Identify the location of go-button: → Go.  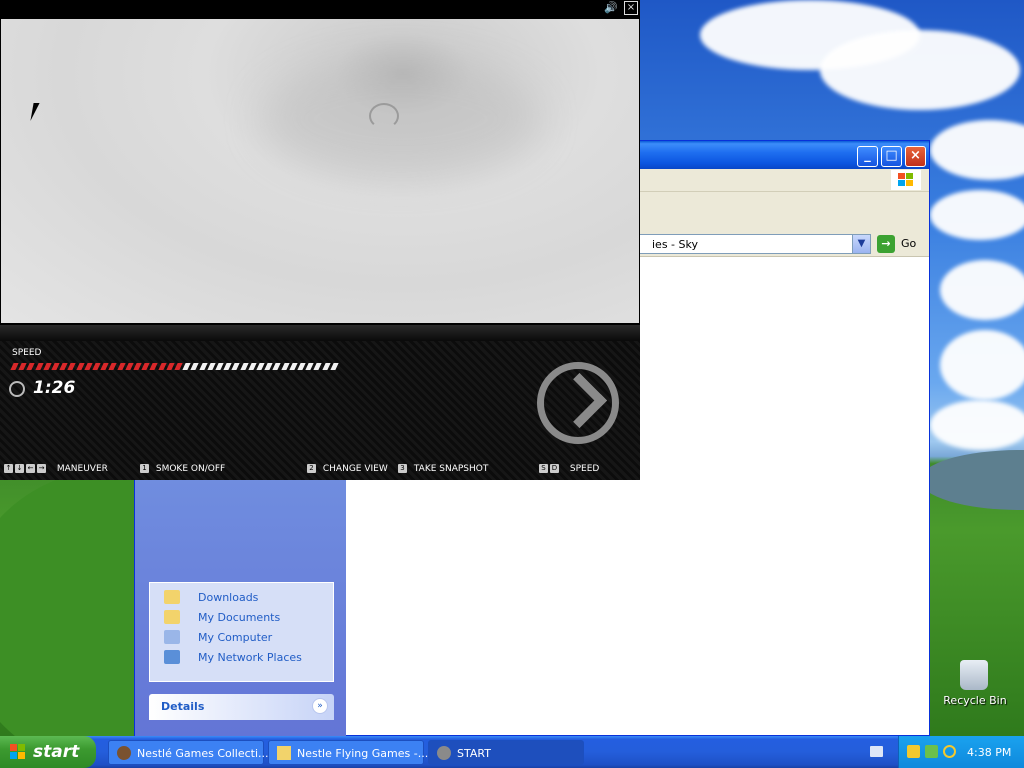
(900, 244).